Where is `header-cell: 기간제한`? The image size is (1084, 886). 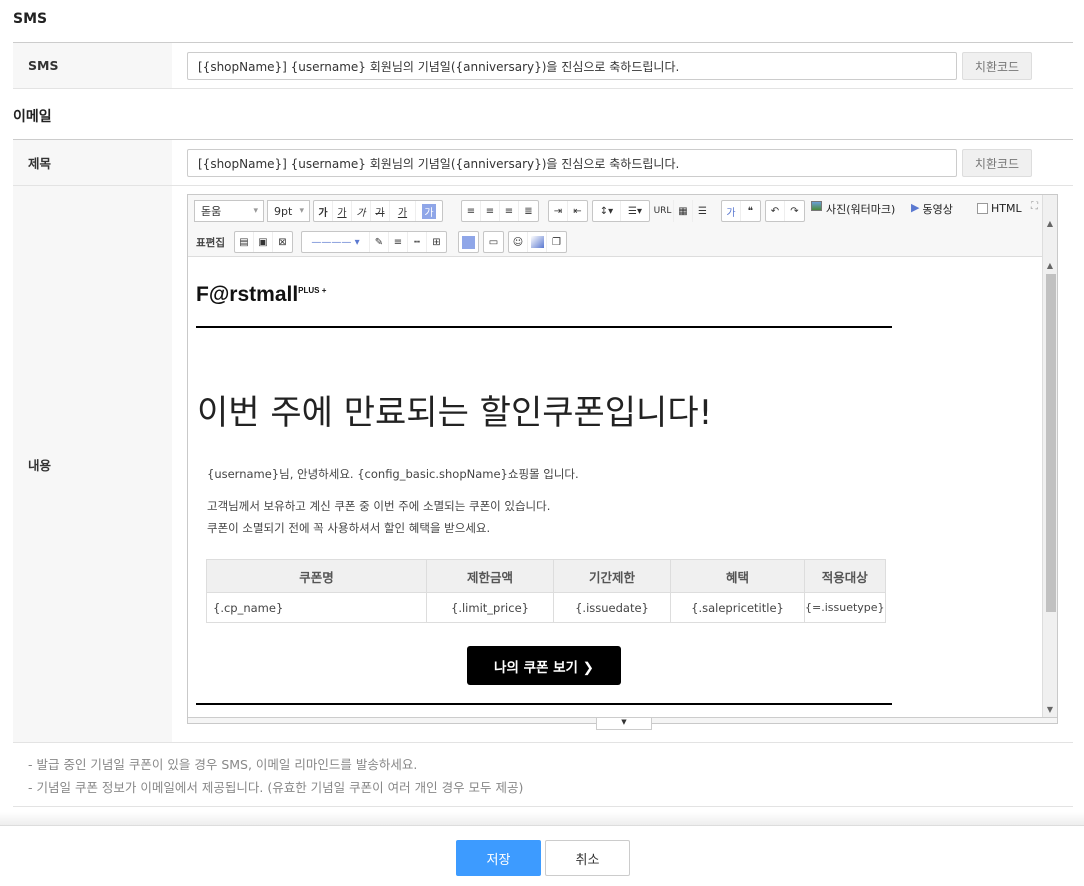
header-cell: 기간제한 is located at coordinates (612, 576).